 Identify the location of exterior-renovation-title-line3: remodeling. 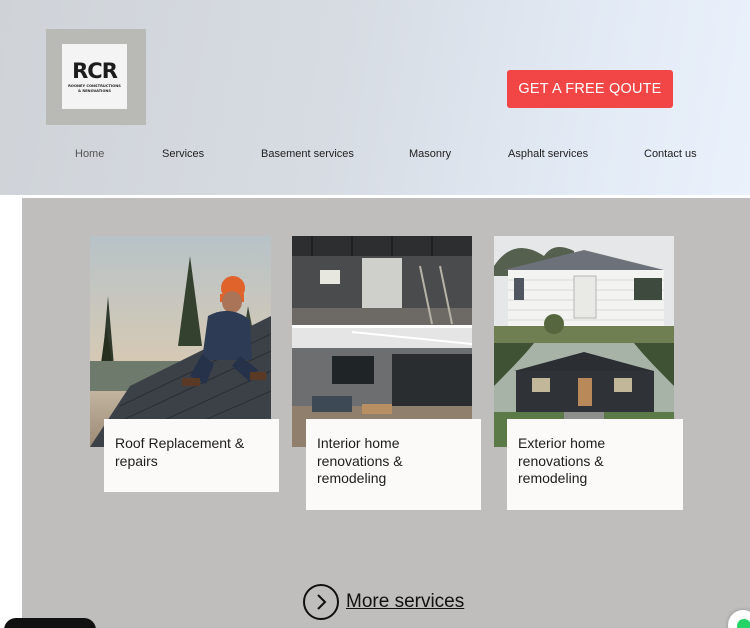
(553, 478).